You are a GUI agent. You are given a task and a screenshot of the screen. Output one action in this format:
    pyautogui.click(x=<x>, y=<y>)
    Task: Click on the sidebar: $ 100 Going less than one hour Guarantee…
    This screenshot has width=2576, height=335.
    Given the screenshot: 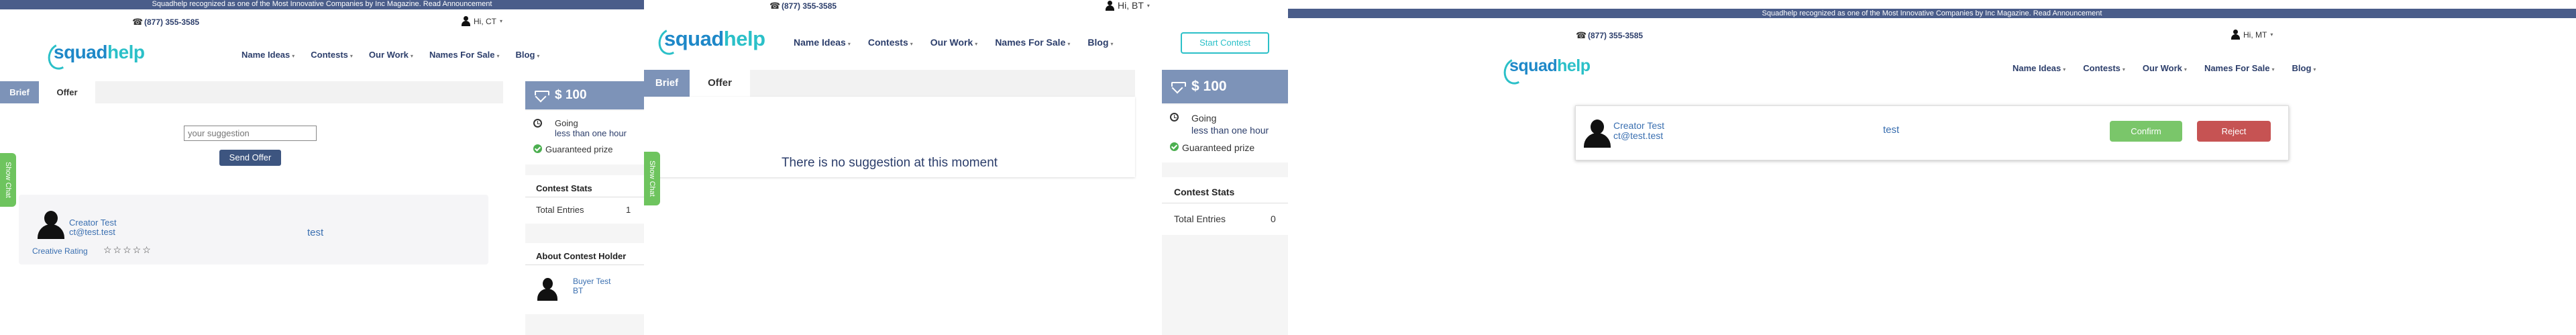 What is the action you would take?
    pyautogui.click(x=1225, y=202)
    